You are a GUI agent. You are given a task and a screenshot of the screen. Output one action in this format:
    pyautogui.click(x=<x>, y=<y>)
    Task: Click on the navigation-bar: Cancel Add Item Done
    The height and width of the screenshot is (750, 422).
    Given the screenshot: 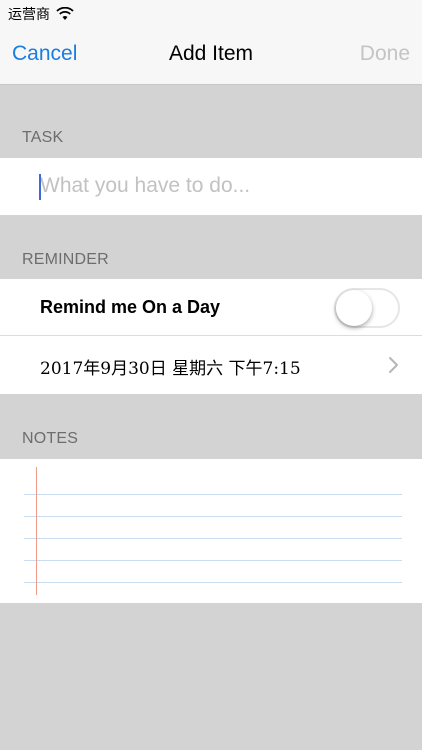 What is the action you would take?
    pyautogui.click(x=211, y=56)
    